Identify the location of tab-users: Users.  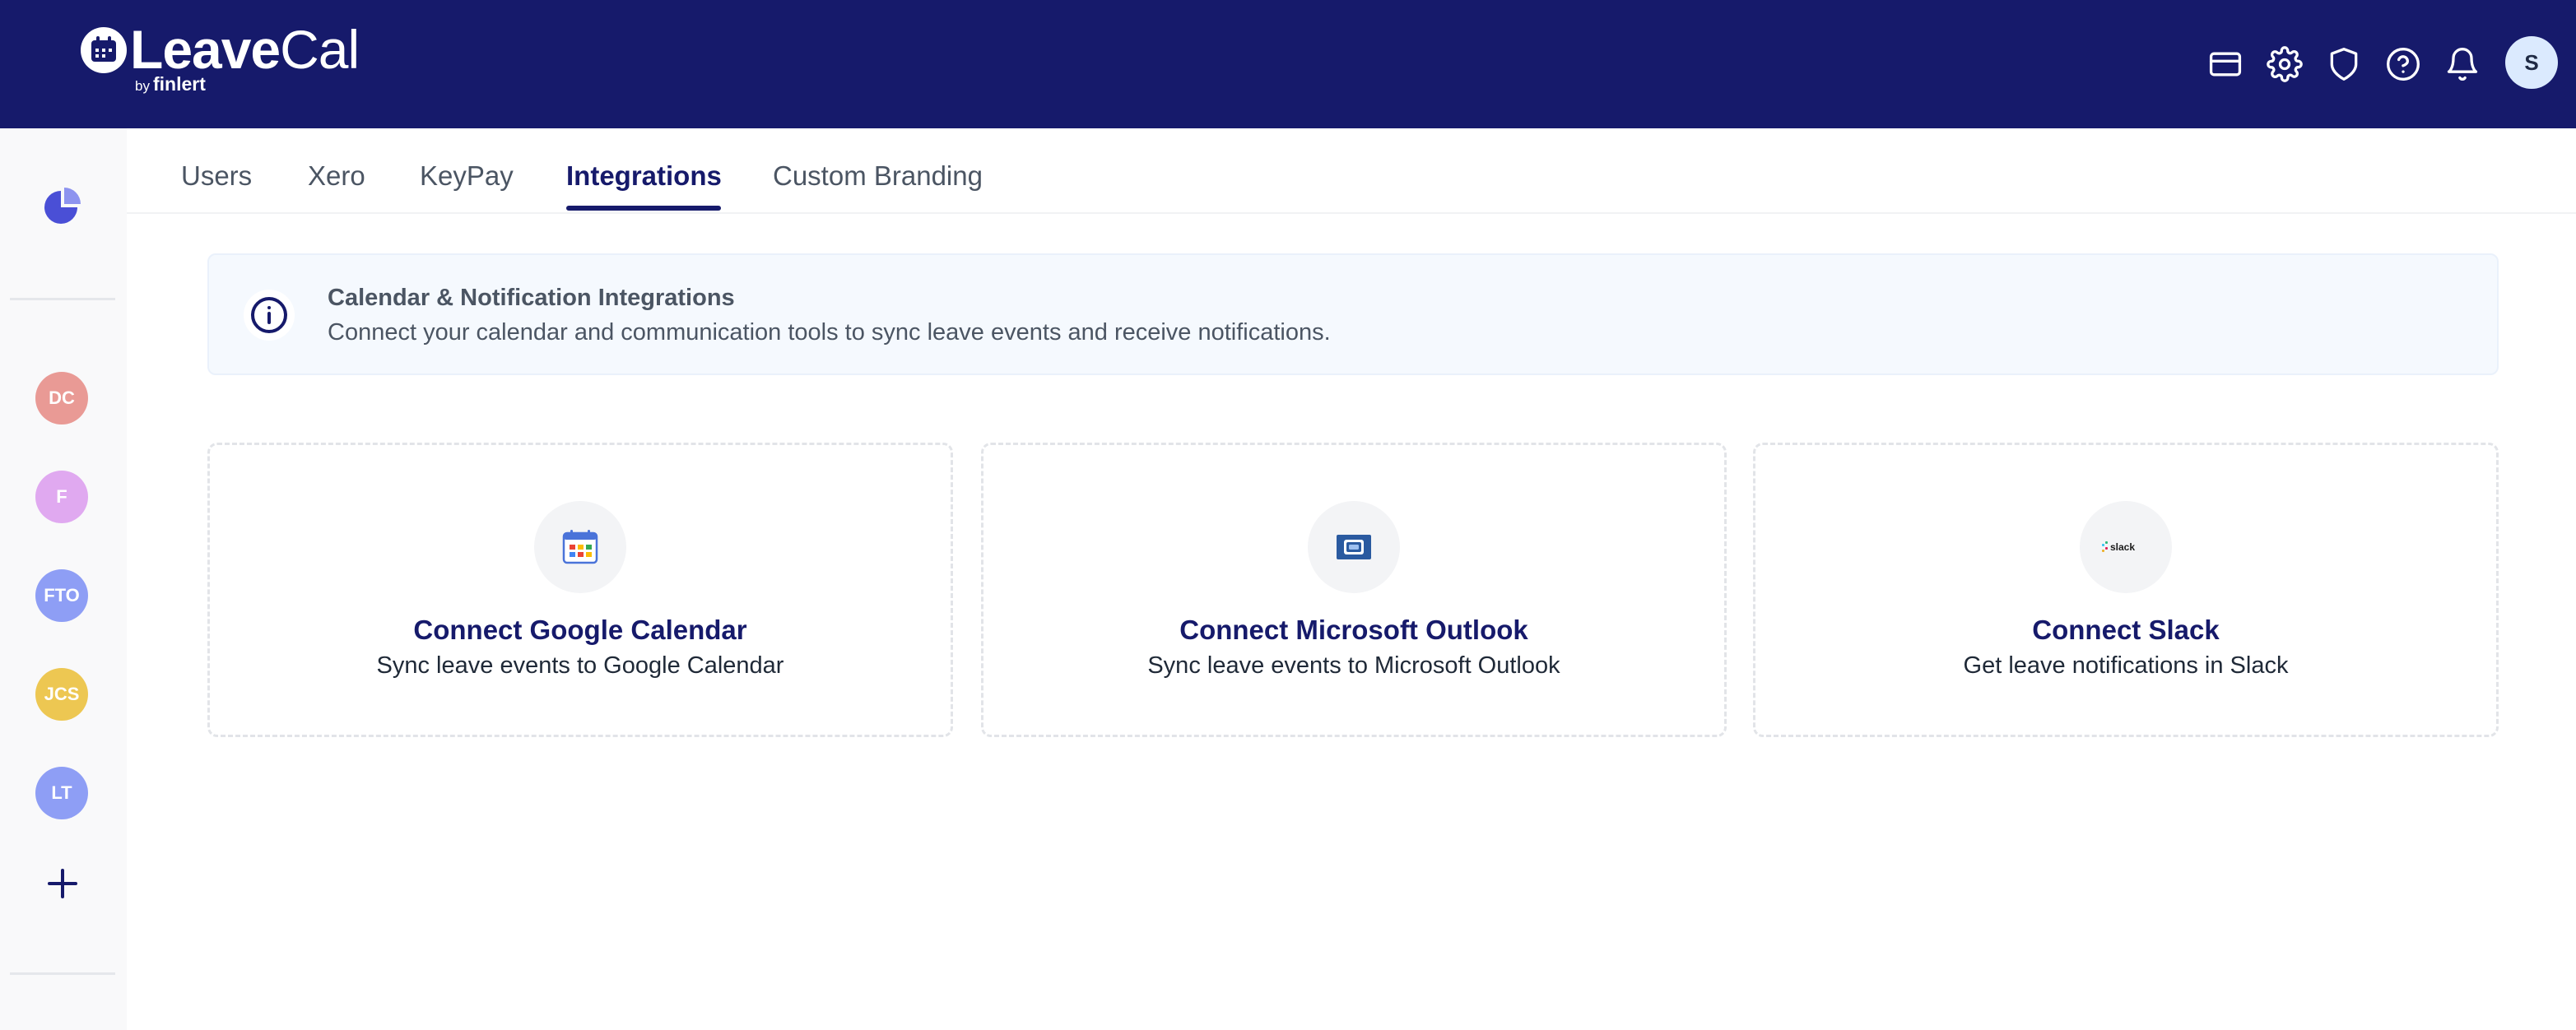
(216, 176).